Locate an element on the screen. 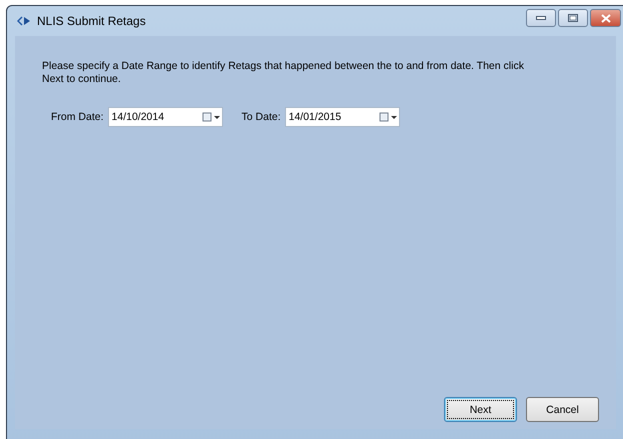 The image size is (623, 439). maximize-button is located at coordinates (573, 18).